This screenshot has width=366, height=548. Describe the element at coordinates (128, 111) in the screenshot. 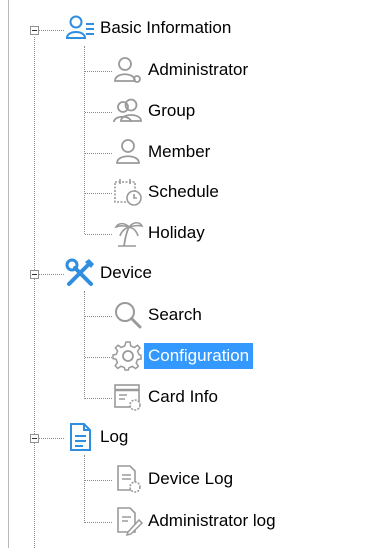

I see `group-icon` at that location.